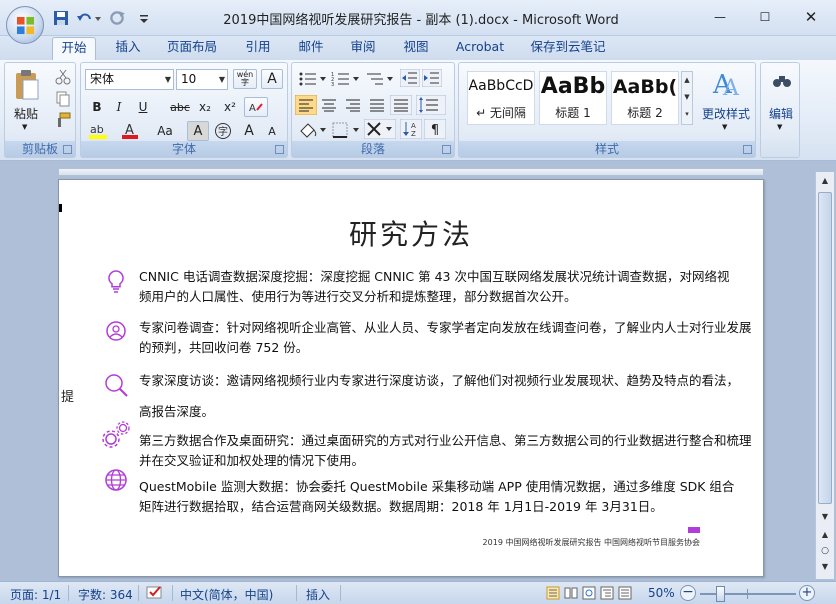 The height and width of the screenshot is (604, 836). I want to click on copy-icon, so click(63, 99).